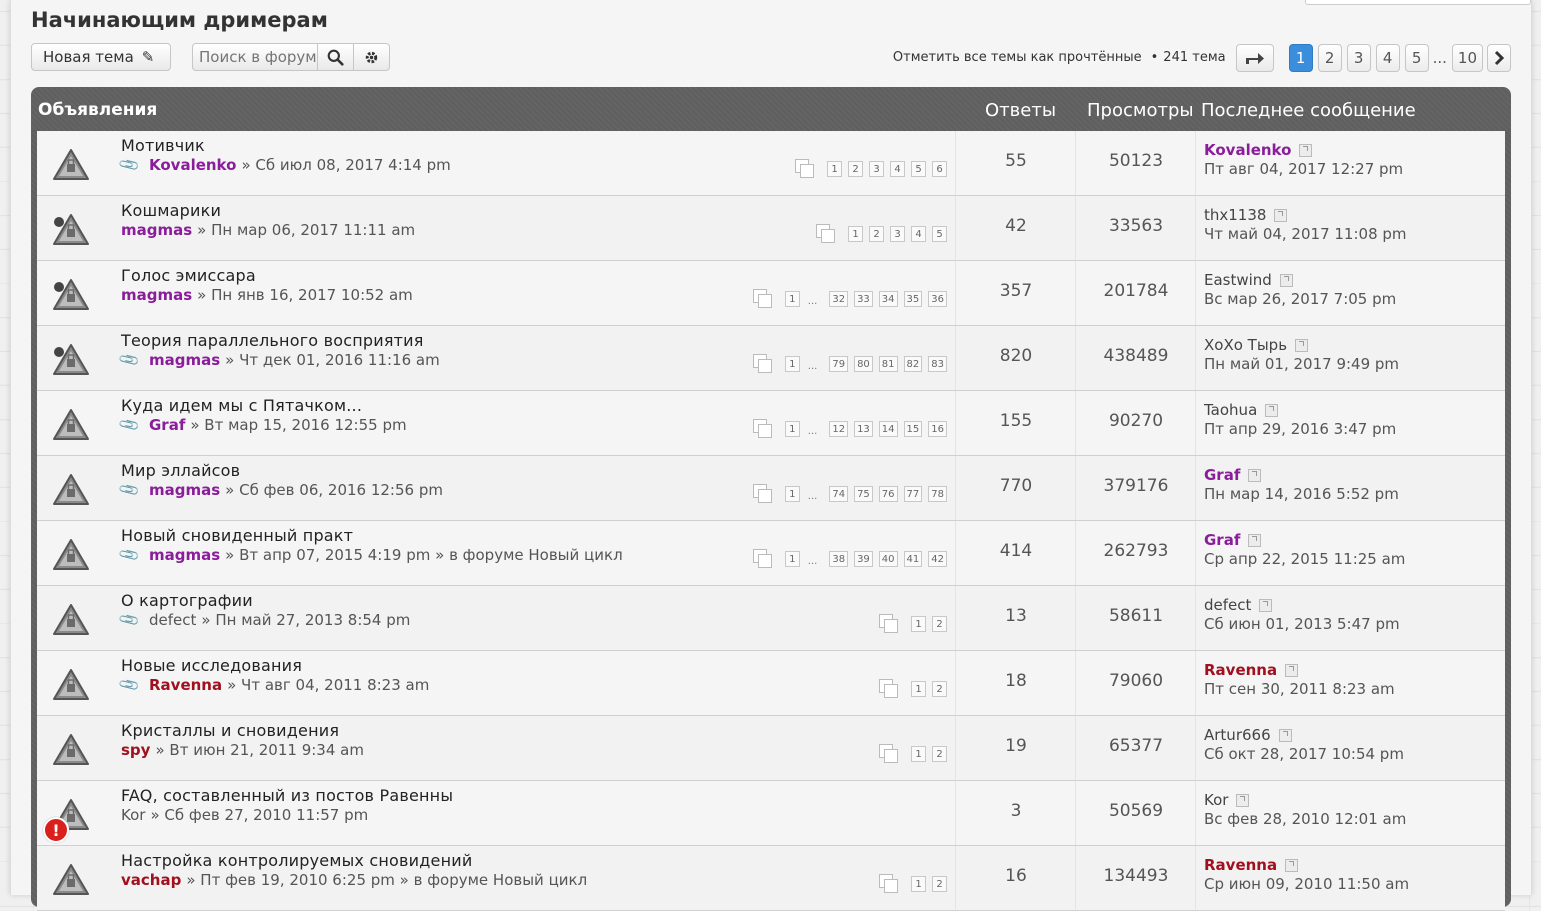 The width and height of the screenshot is (1541, 911). I want to click on topic-author-link: Kovalenko, so click(192, 165).